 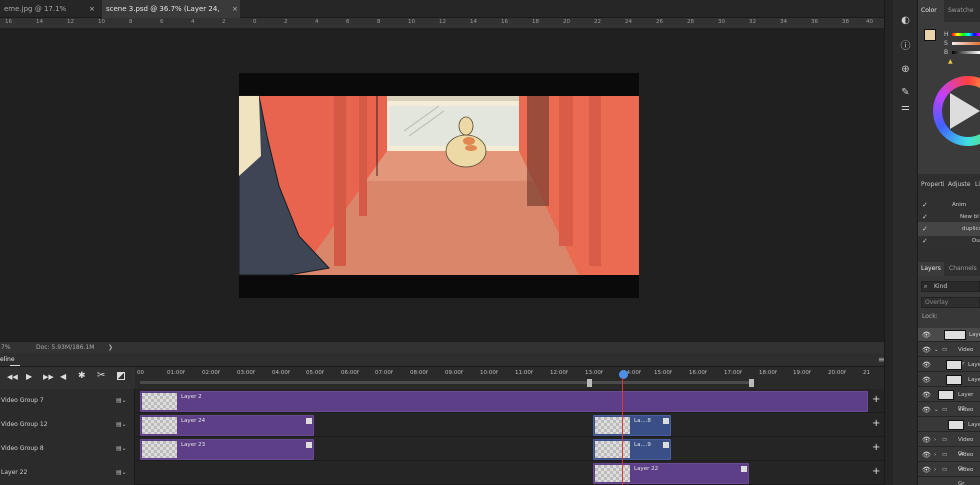 What do you see at coordinates (966, 43) in the screenshot?
I see `saturation-slider` at bounding box center [966, 43].